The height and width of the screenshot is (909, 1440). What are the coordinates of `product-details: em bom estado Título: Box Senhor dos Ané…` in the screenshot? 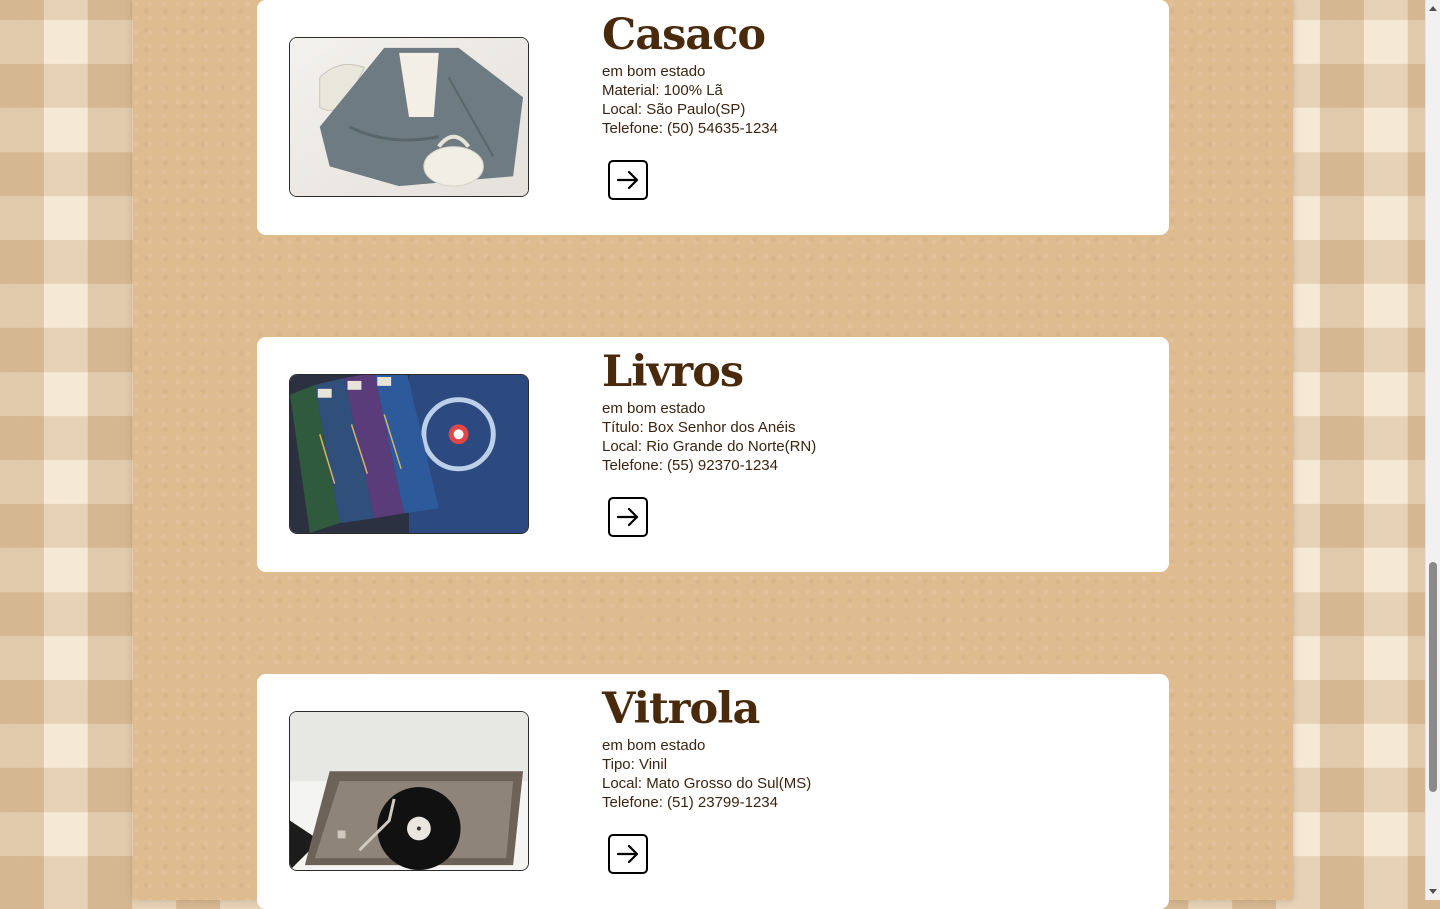 It's located at (709, 437).